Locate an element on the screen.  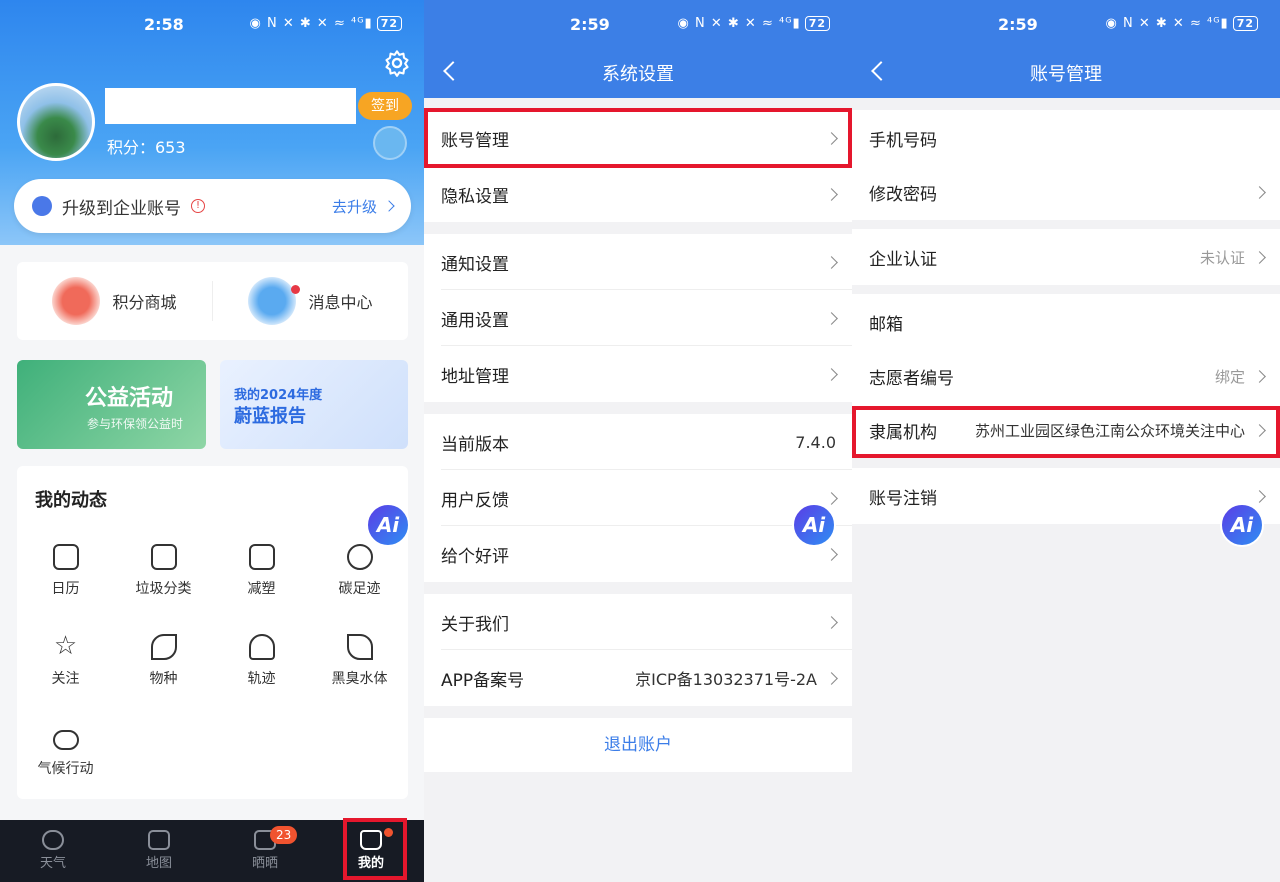
points-mall-link: 积分商城 is located at coordinates (114, 301).